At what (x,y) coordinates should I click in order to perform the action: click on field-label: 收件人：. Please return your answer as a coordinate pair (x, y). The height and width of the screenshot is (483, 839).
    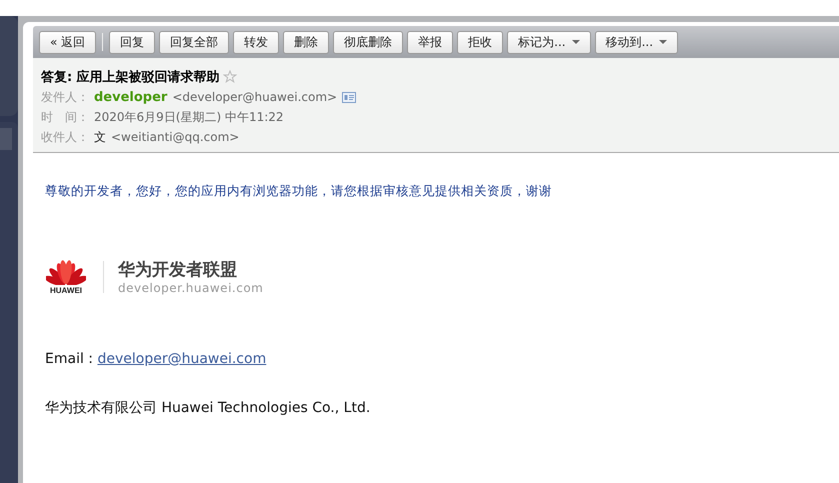
    Looking at the image, I should click on (65, 137).